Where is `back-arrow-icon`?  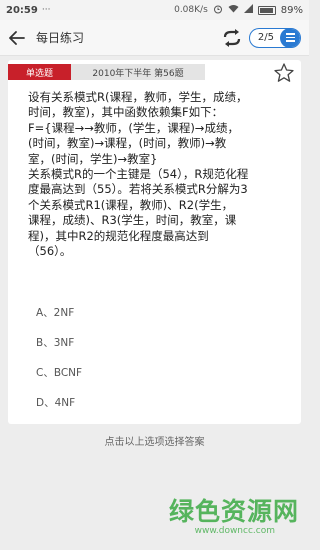
back-arrow-icon is located at coordinates (17, 38).